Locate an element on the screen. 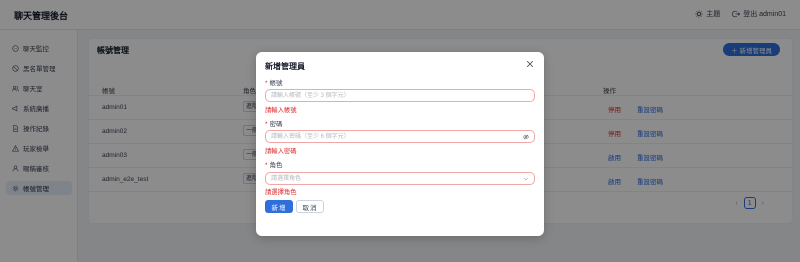 Image resolution: width=800 pixels, height=262 pixels. role-label-text: 角色 is located at coordinates (276, 165).